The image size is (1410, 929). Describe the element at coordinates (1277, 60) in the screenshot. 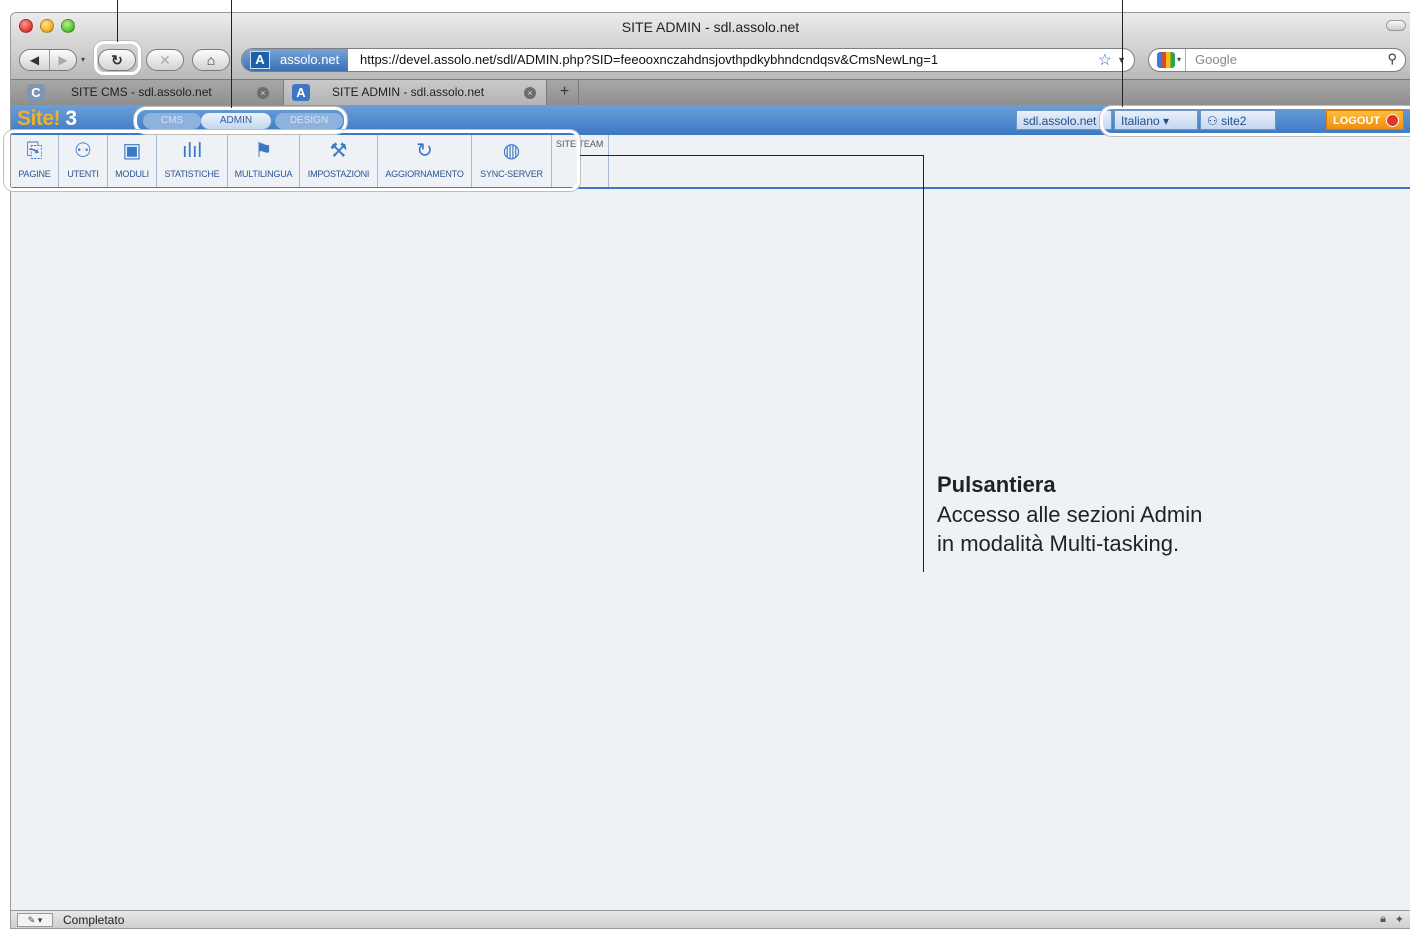

I see `search-bar: ▾ Google ⚲` at that location.